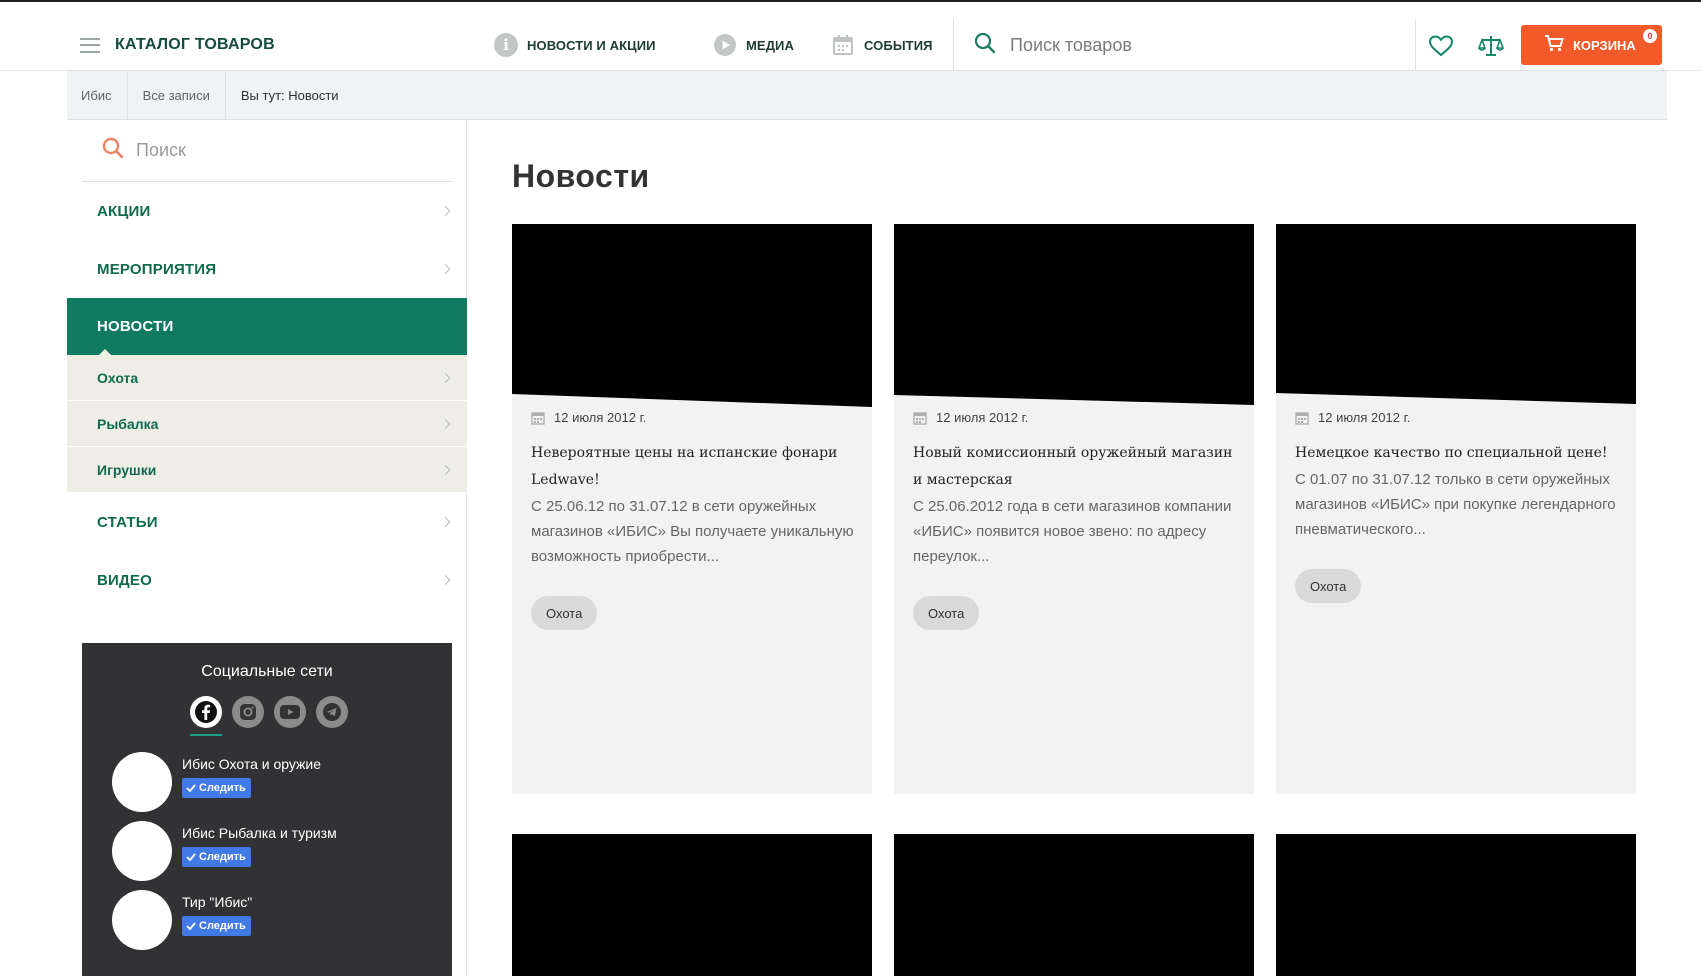 This screenshot has width=1701, height=976. I want to click on group-name: Тир "Ибис", so click(217, 902).